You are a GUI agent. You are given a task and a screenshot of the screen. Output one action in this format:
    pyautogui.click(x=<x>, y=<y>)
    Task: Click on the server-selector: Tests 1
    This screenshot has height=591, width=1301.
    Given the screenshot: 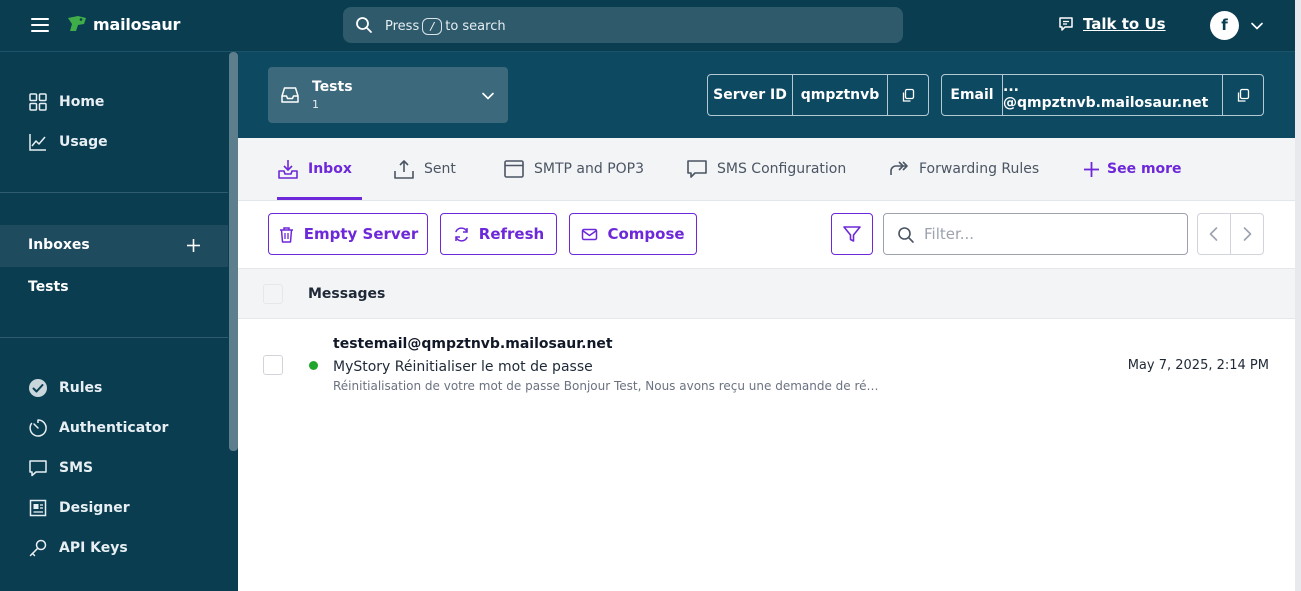 What is the action you would take?
    pyautogui.click(x=388, y=95)
    